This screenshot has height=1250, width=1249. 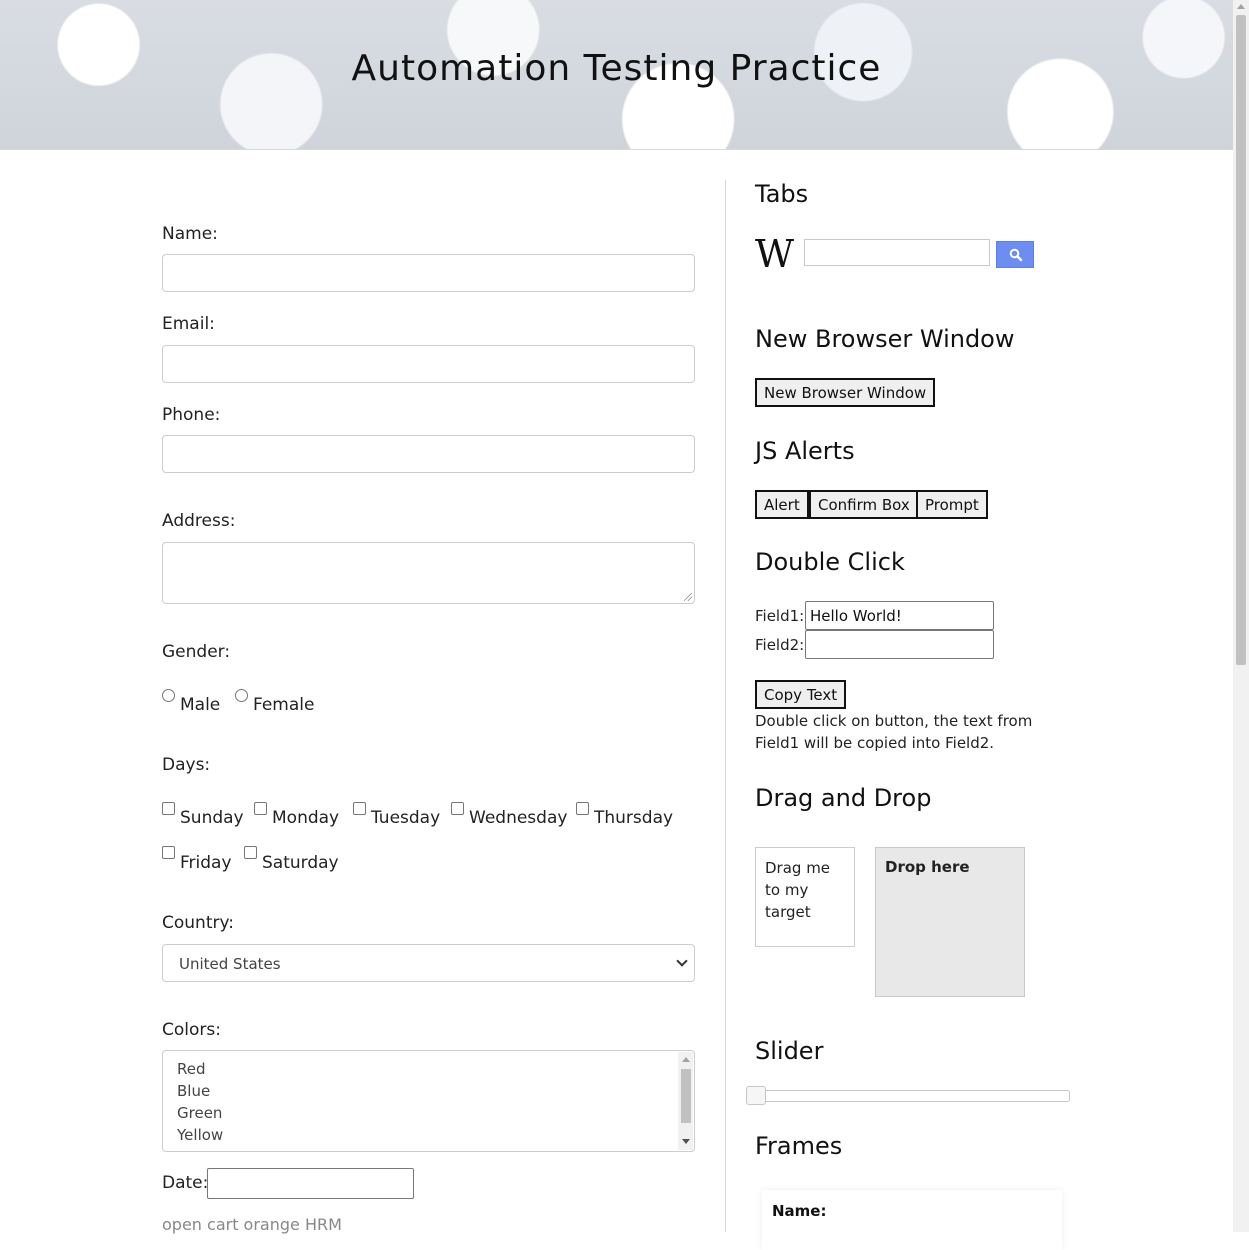 What do you see at coordinates (193, 1091) in the screenshot?
I see `color-option-blue: Blue` at bounding box center [193, 1091].